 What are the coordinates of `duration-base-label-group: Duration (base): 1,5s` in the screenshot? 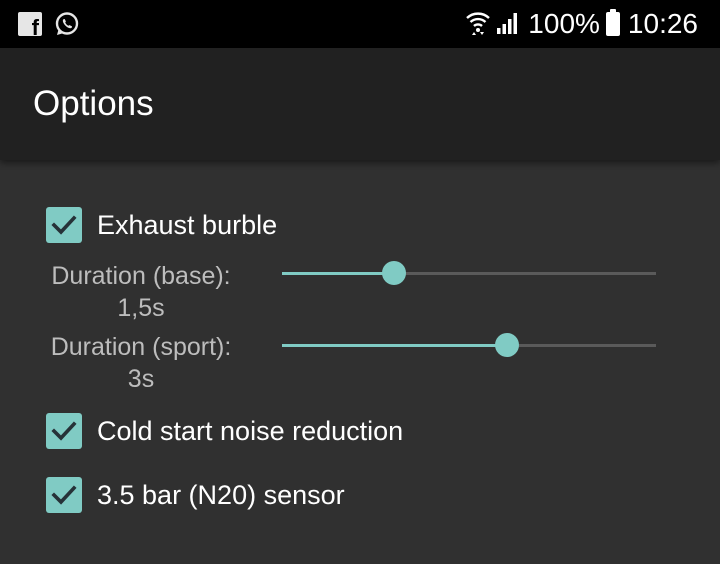 It's located at (141, 292).